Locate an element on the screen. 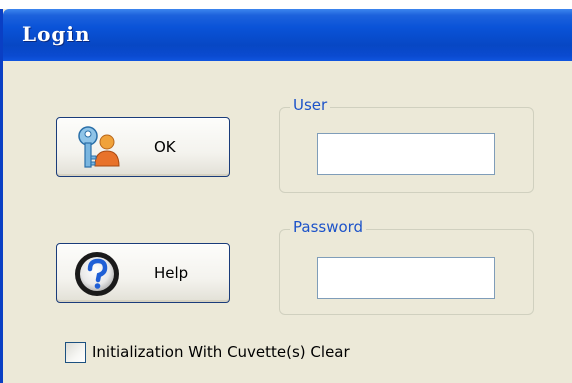 The height and width of the screenshot is (383, 572). help-button: Help is located at coordinates (143, 273).